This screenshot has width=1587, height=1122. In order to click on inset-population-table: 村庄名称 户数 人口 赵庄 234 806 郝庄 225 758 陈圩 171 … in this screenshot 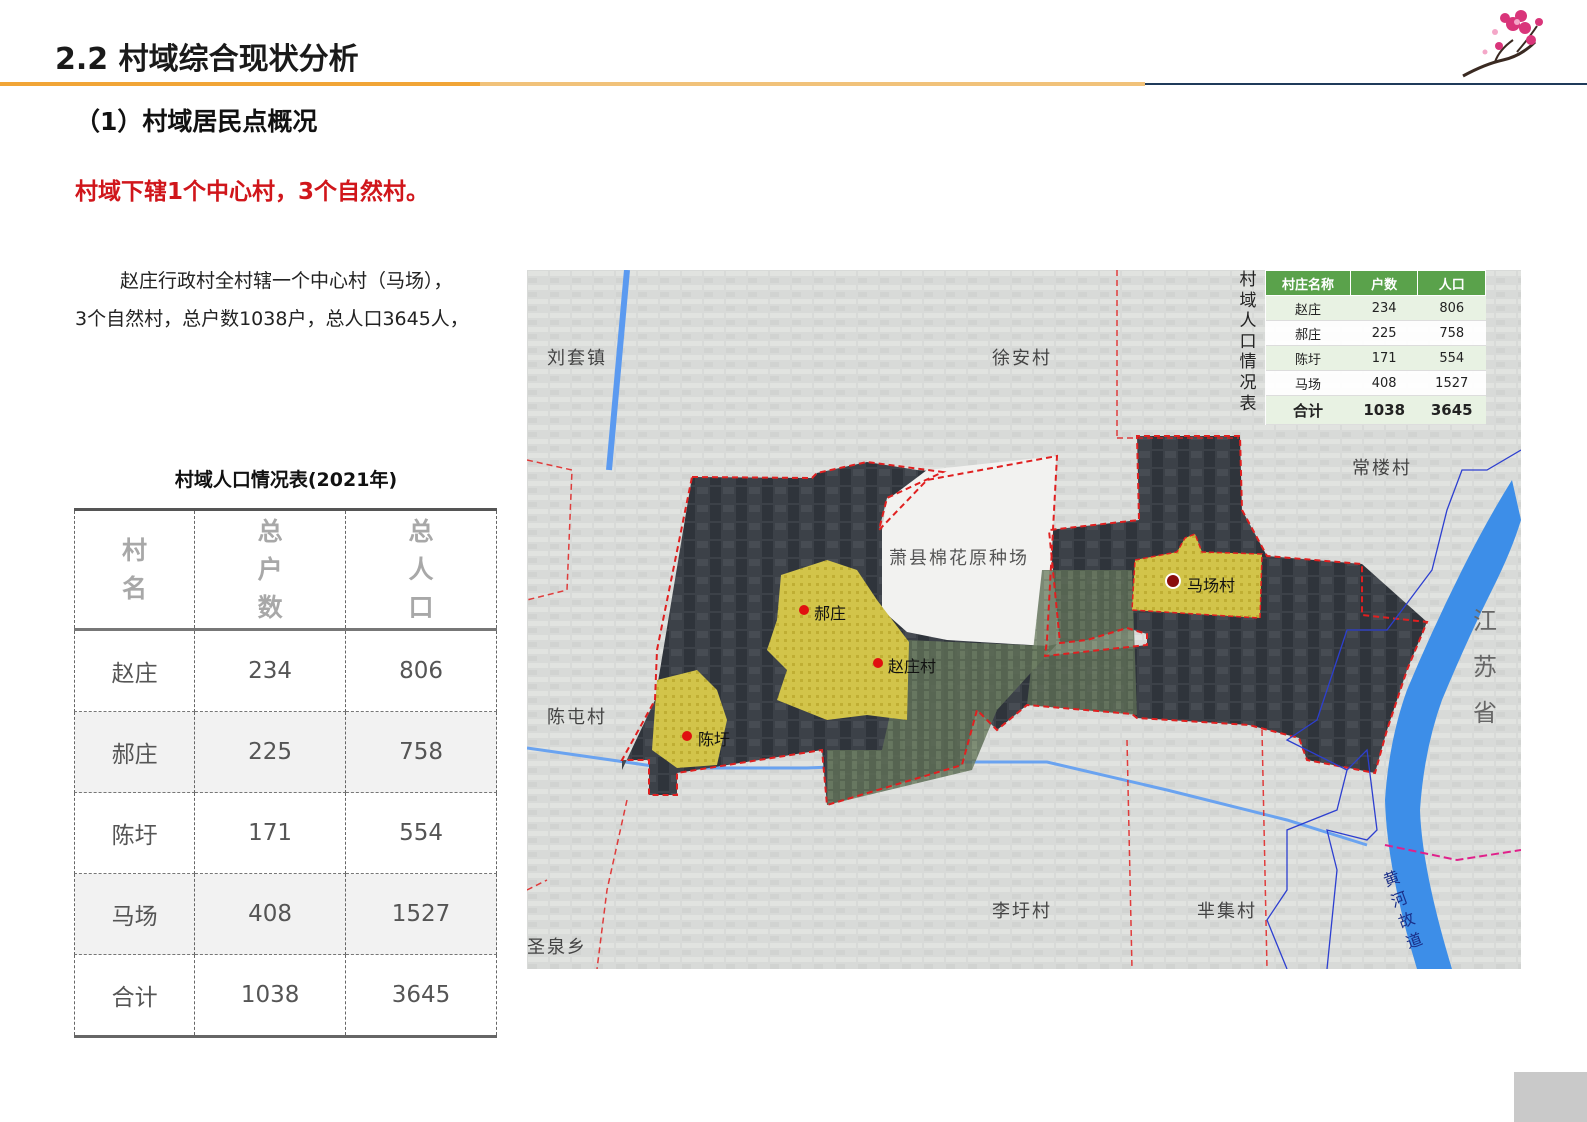, I will do `click(1375, 347)`.